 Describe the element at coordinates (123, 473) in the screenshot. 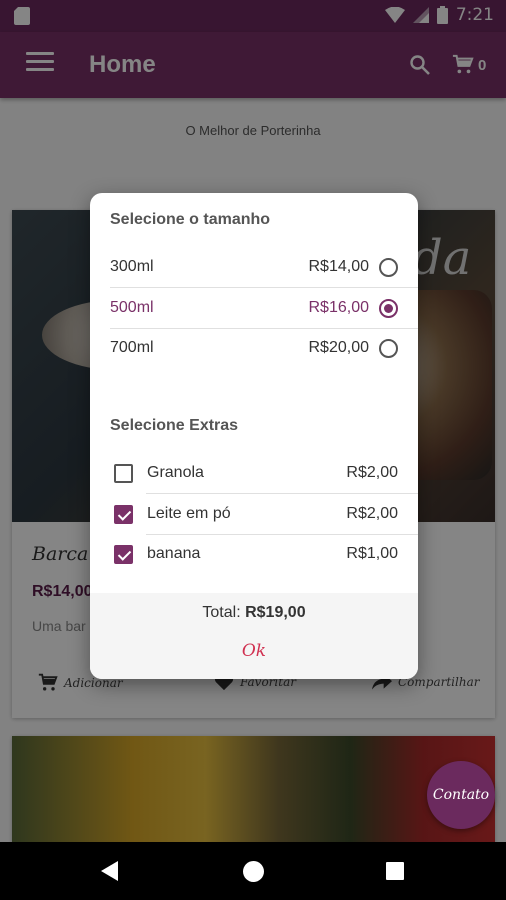

I see `checkbox-granola` at that location.